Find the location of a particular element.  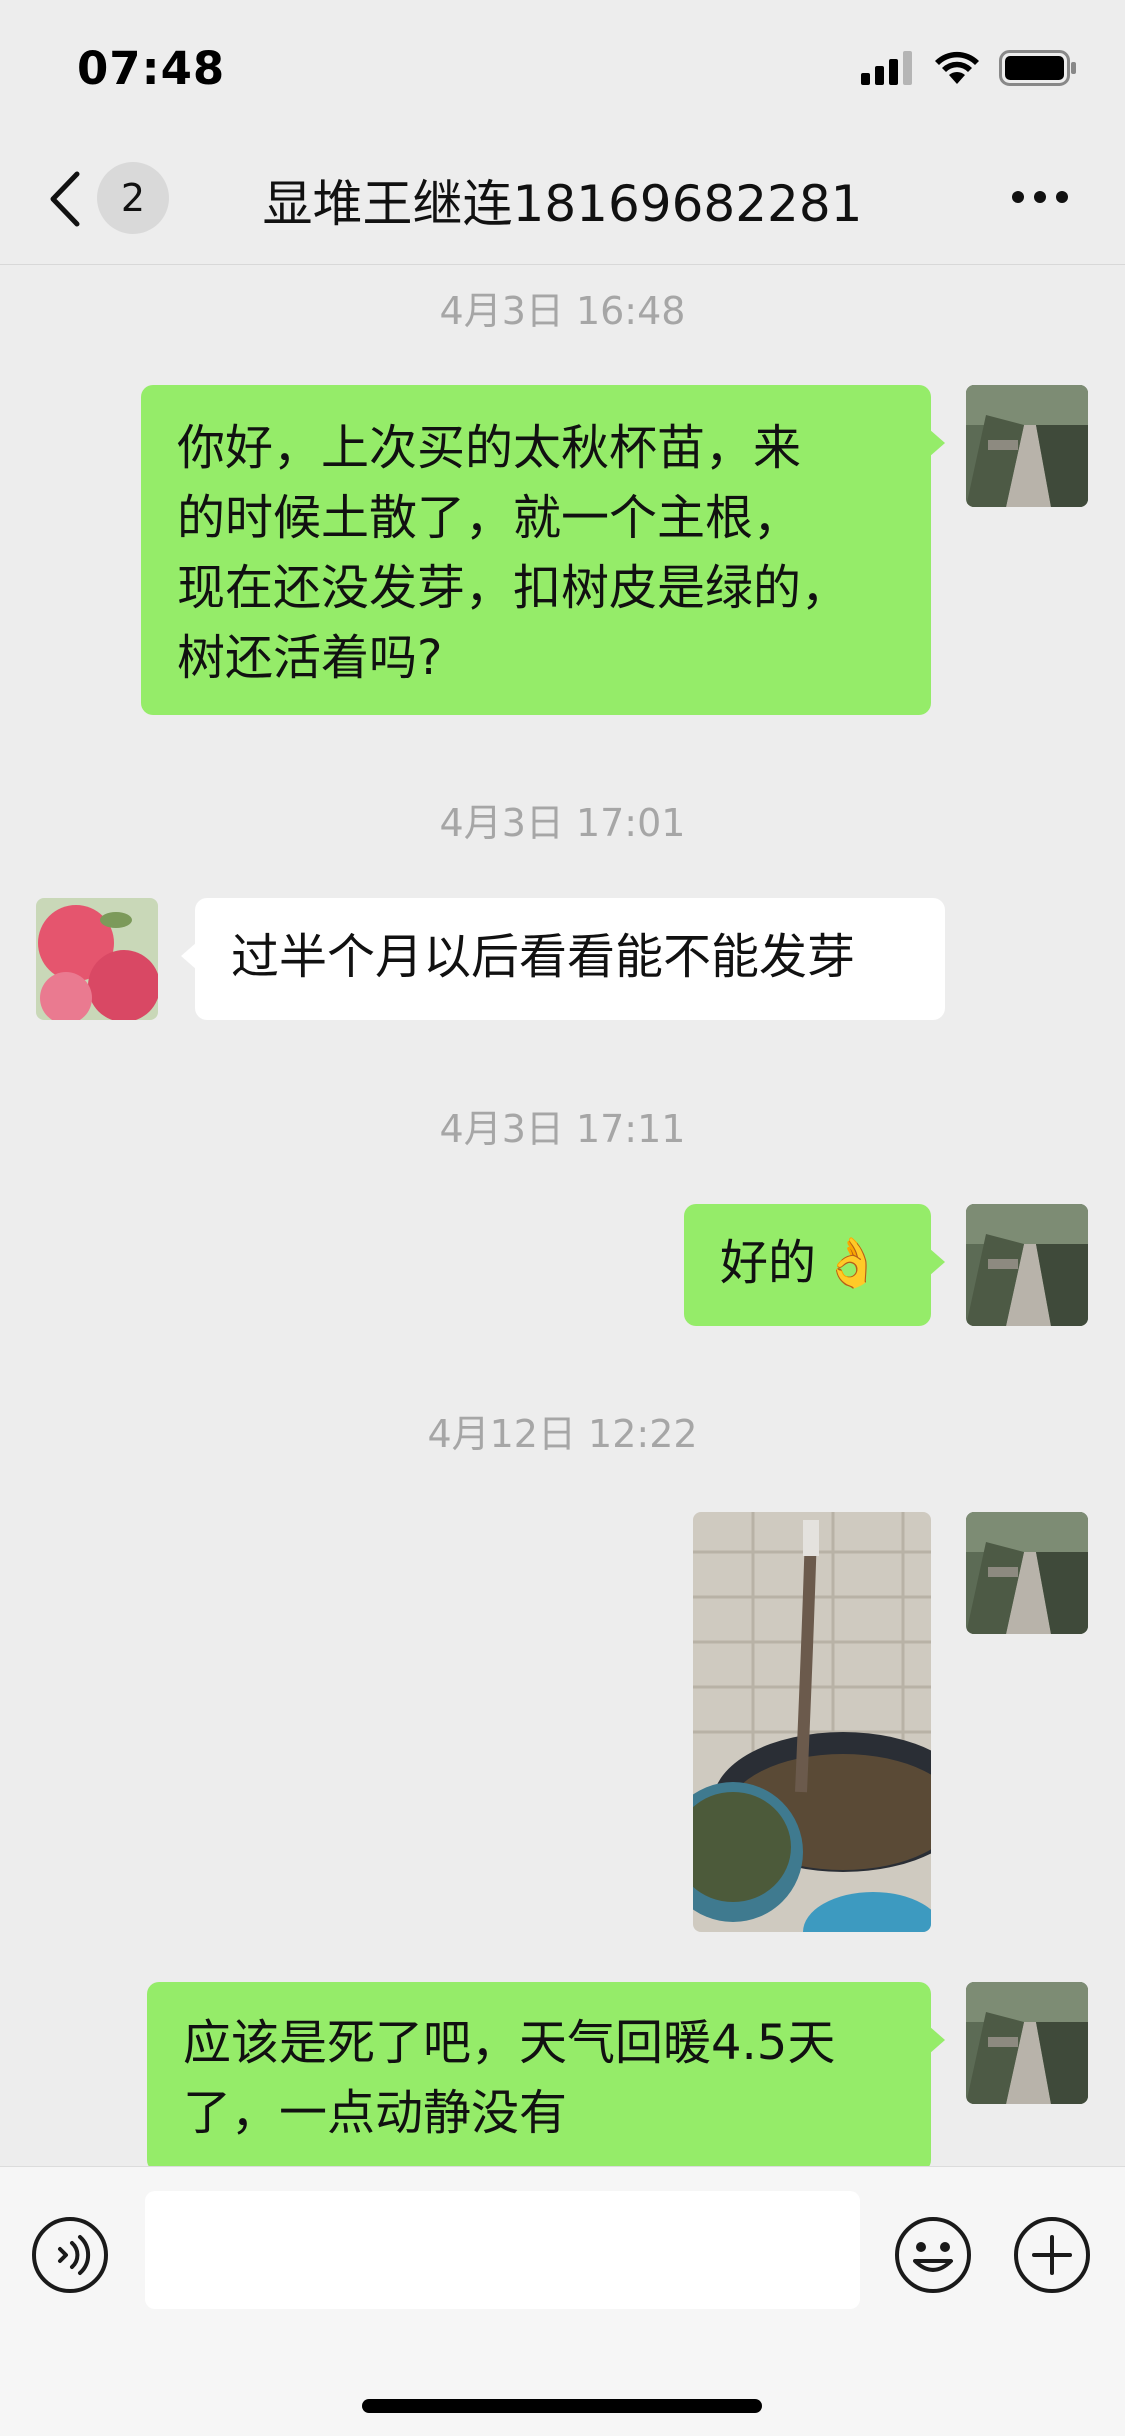

message-text: 应该是死了吧，天气回暖4.5天 了，一点动静没有 is located at coordinates (509, 2078).